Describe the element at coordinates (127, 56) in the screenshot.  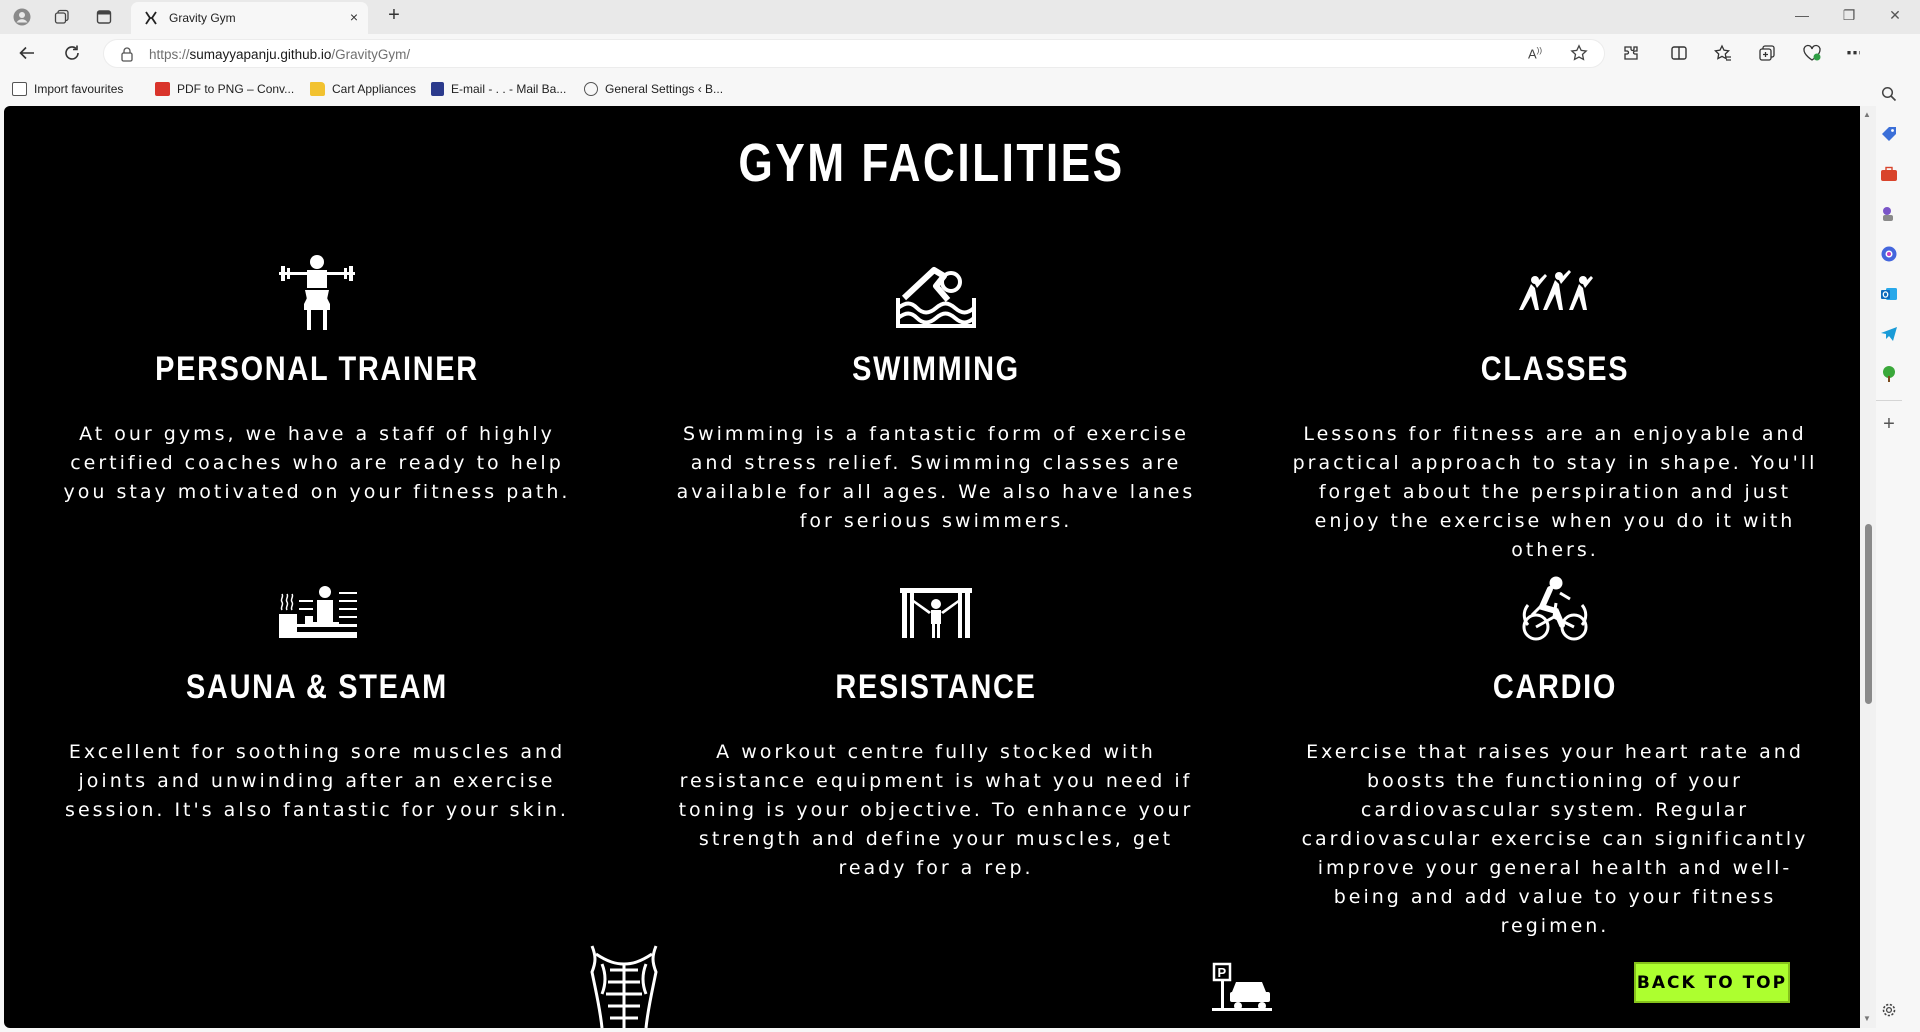
I see `lock-icon` at that location.